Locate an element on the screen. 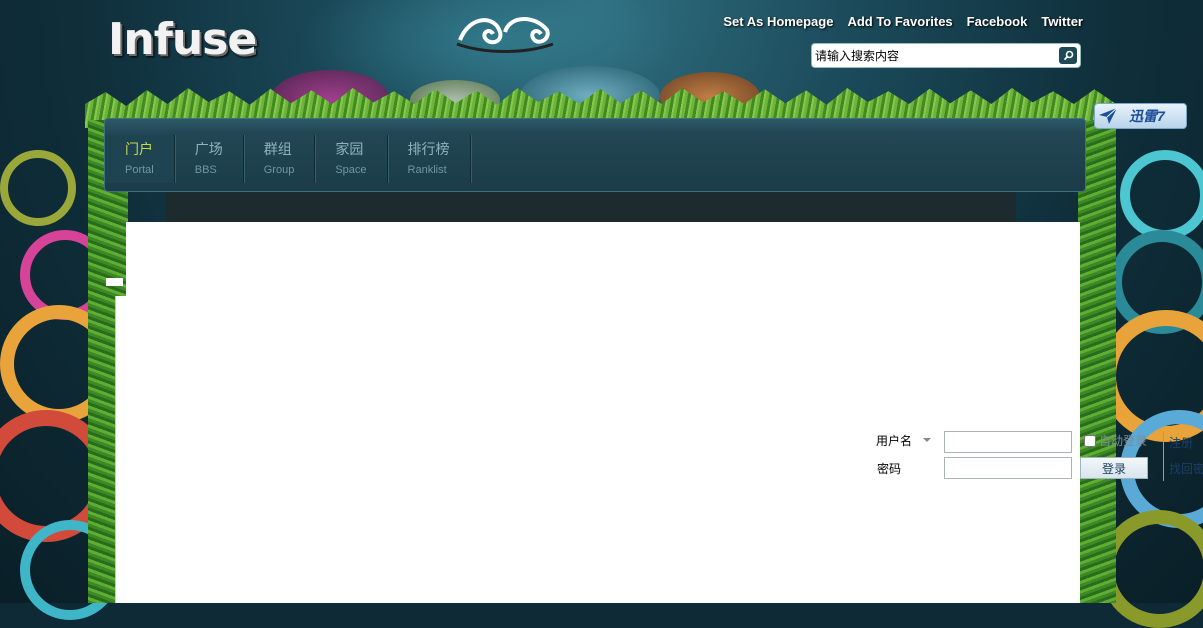  site-logo: Infuse is located at coordinates (182, 39).